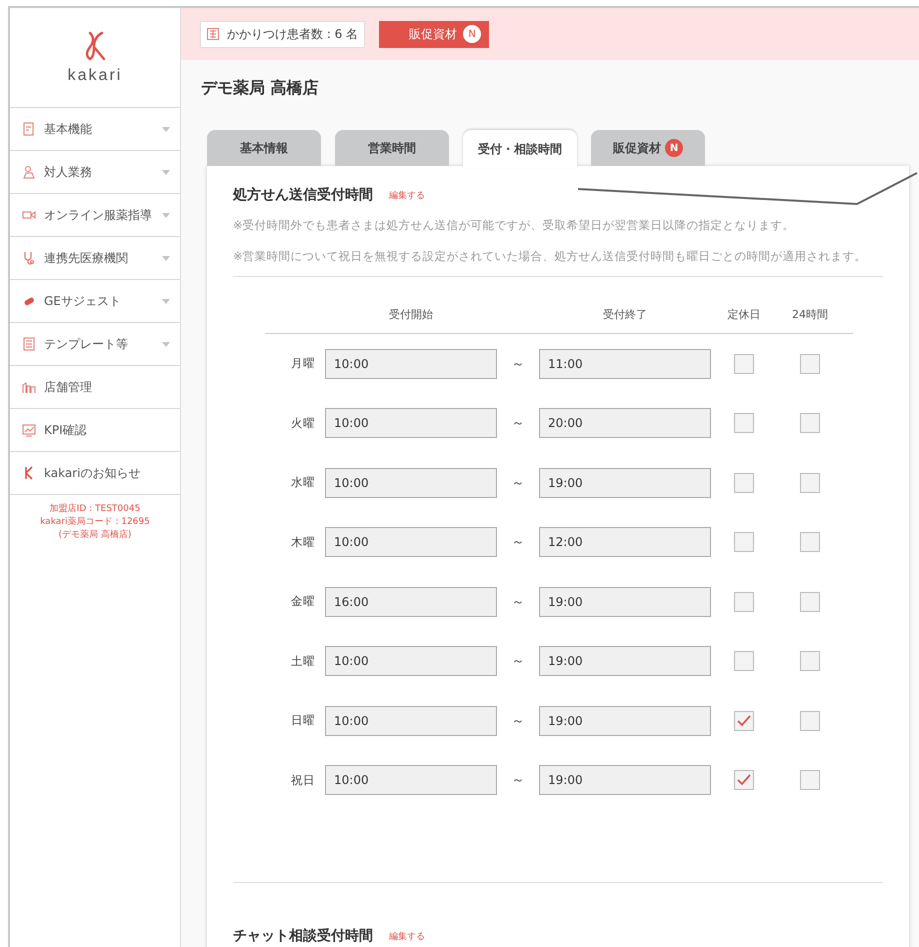 The width and height of the screenshot is (919, 947). Describe the element at coordinates (95, 430) in the screenshot. I see `sidebar-item: KPI確認` at that location.